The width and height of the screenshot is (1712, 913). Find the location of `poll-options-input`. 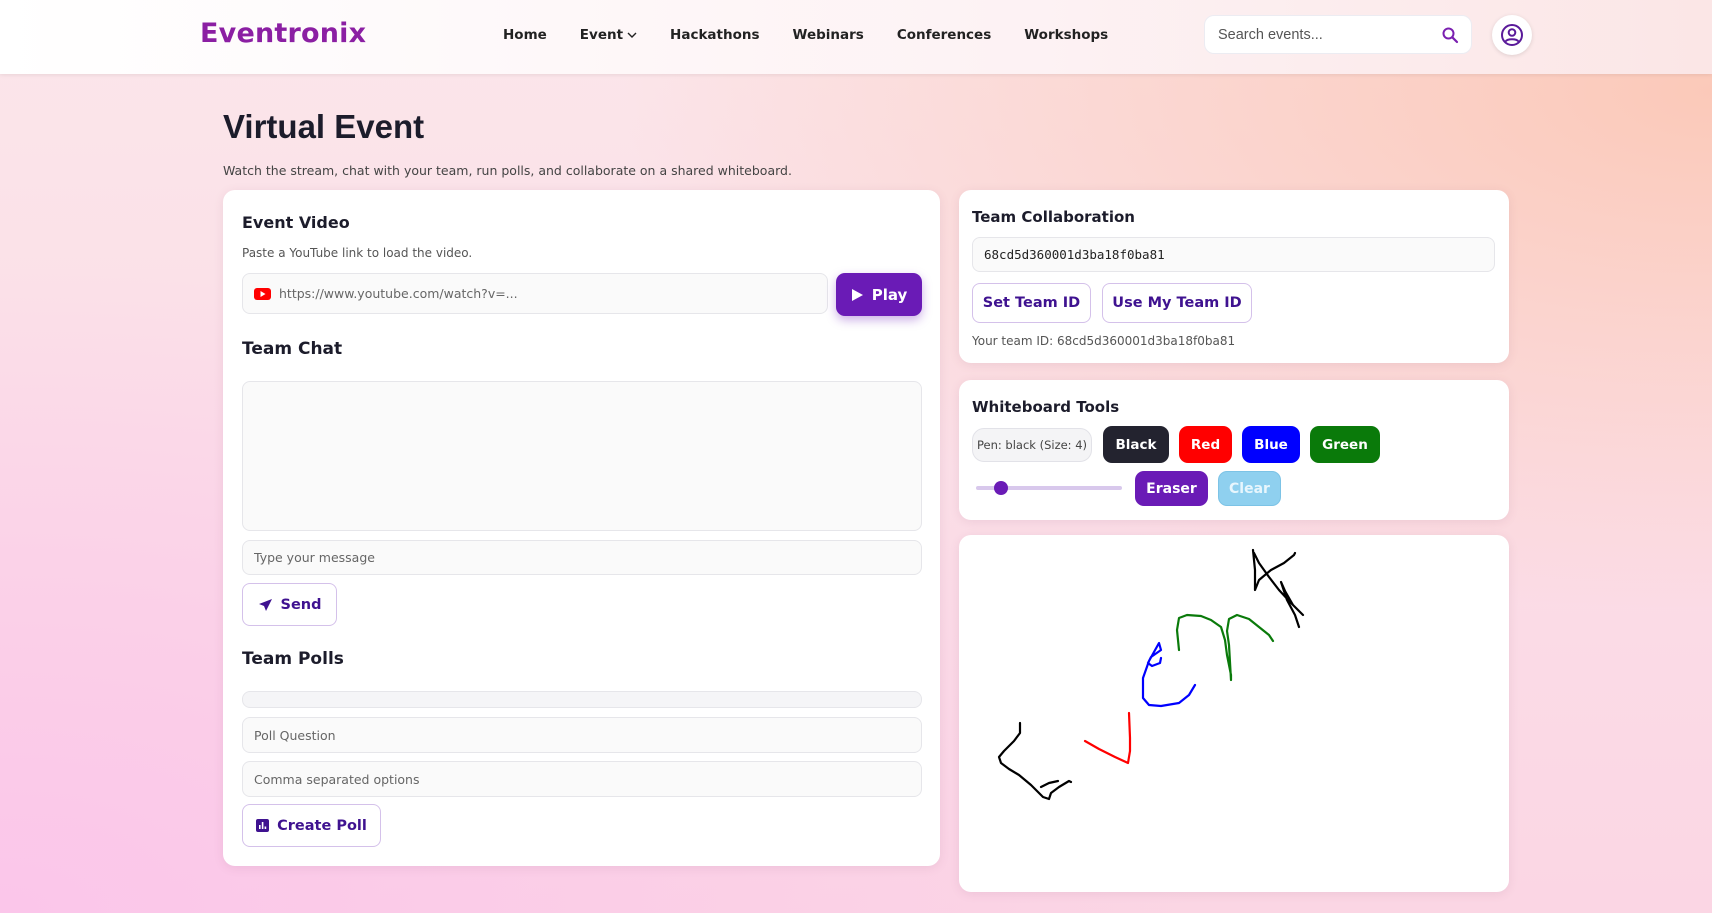

poll-options-input is located at coordinates (587, 779).